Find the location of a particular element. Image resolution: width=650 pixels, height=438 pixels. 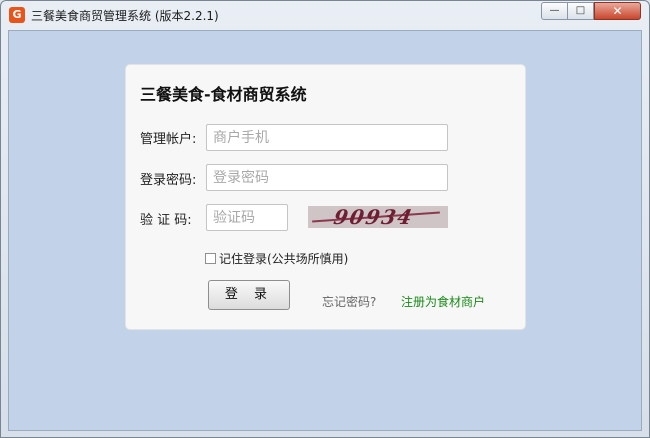

remember-checkbox is located at coordinates (210, 258).